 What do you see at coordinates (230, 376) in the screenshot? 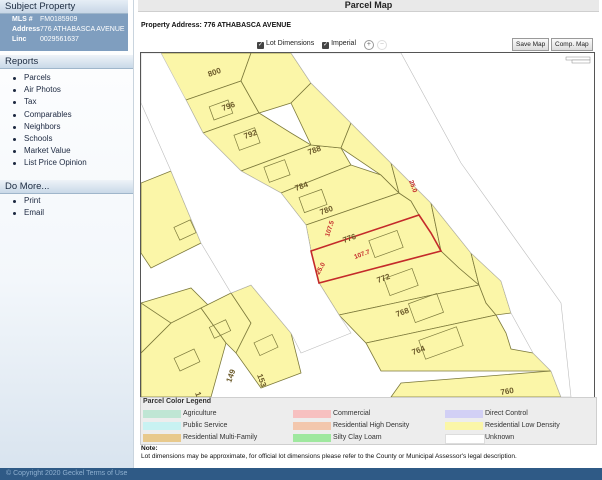
I see `parcel-number-label: 149` at bounding box center [230, 376].